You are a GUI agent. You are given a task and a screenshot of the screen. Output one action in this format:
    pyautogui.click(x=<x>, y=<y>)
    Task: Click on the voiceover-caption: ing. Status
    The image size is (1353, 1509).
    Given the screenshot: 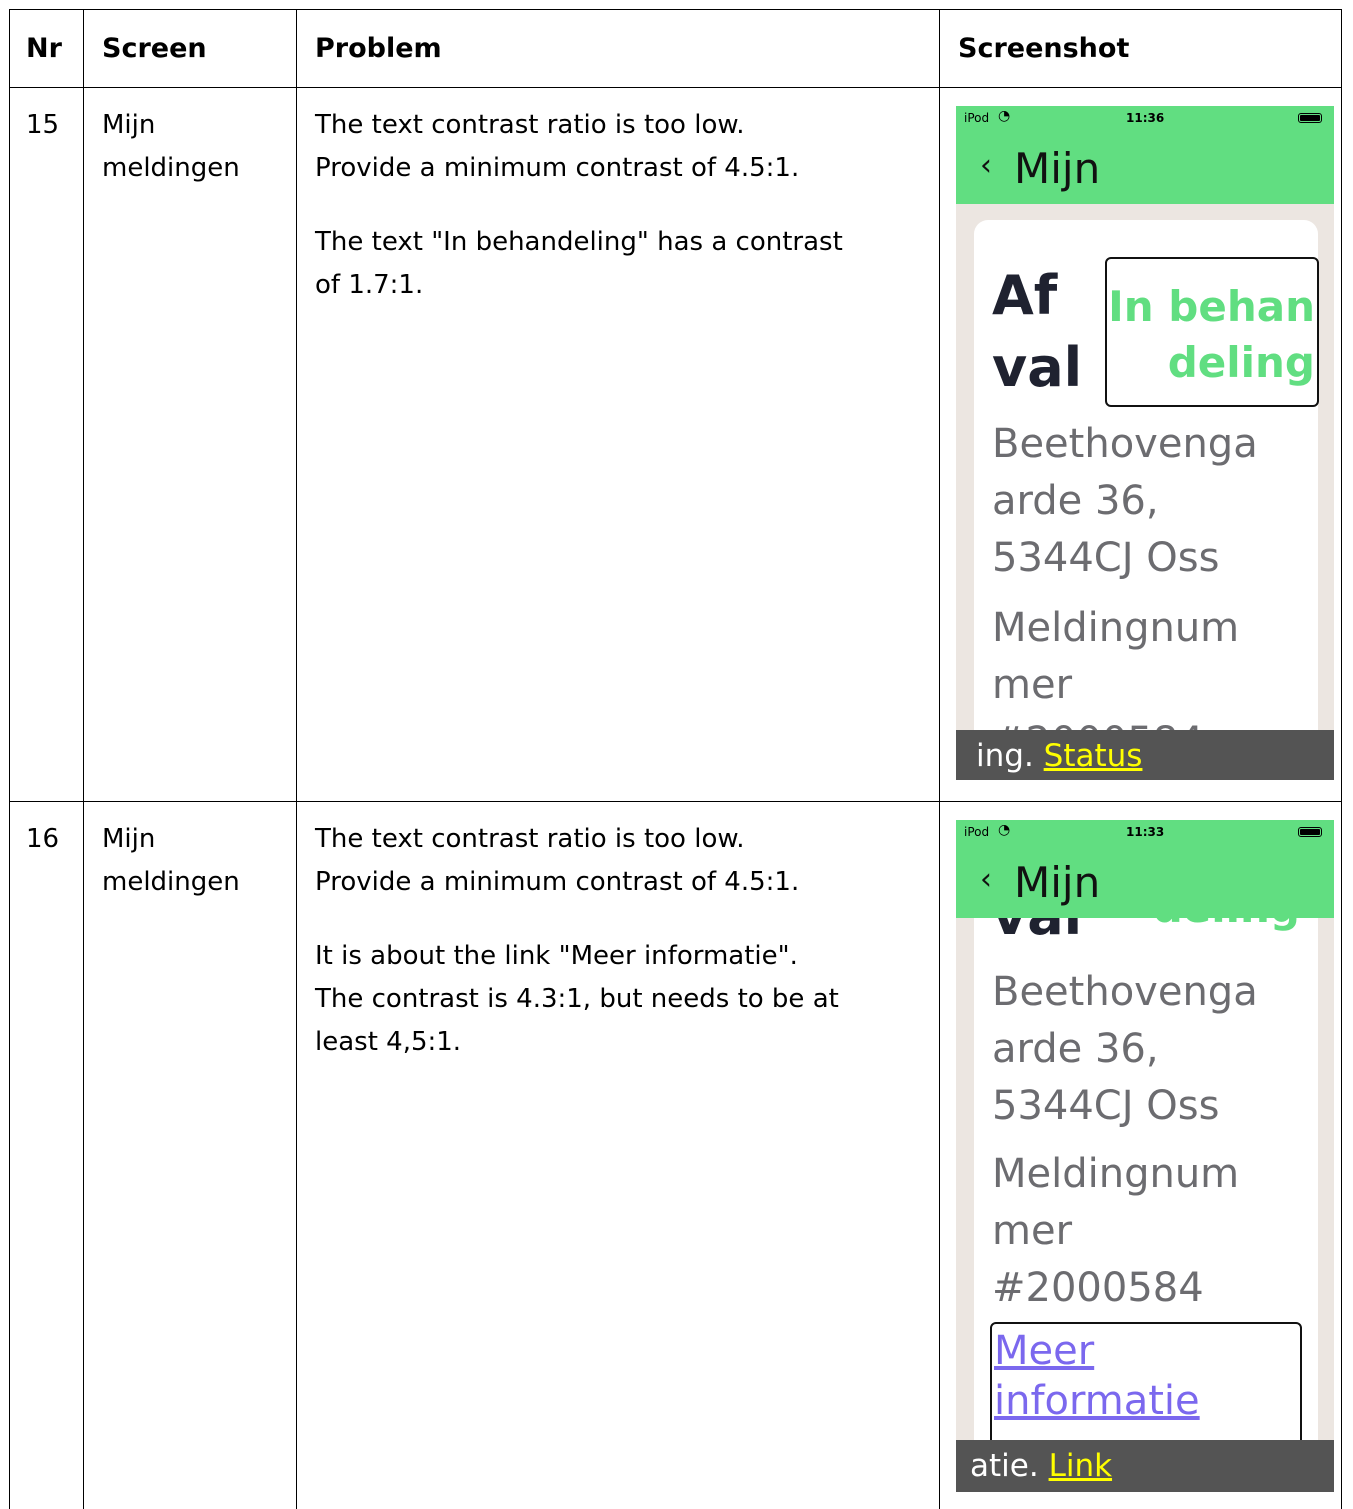 What is the action you would take?
    pyautogui.click(x=1145, y=755)
    